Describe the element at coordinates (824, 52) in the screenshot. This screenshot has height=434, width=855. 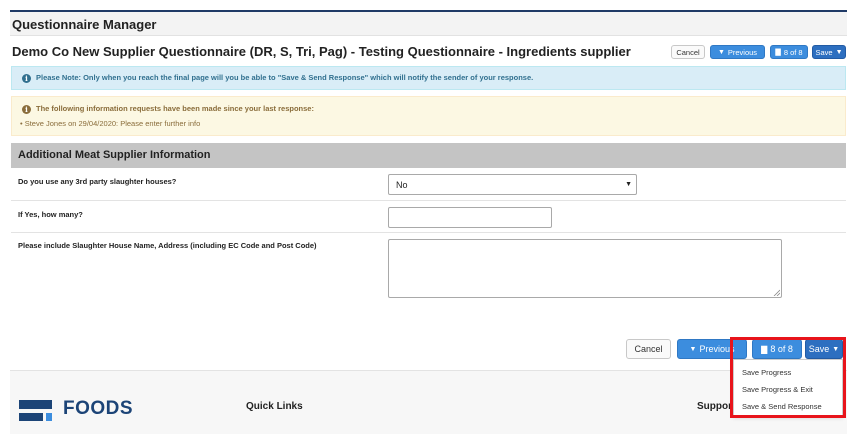
I see `top-save-label: Save` at that location.